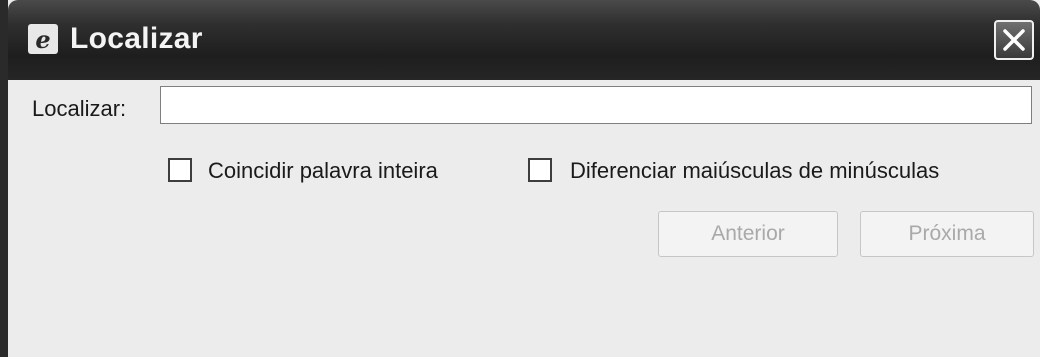  What do you see at coordinates (540, 170) in the screenshot?
I see `match-case-checkbox` at bounding box center [540, 170].